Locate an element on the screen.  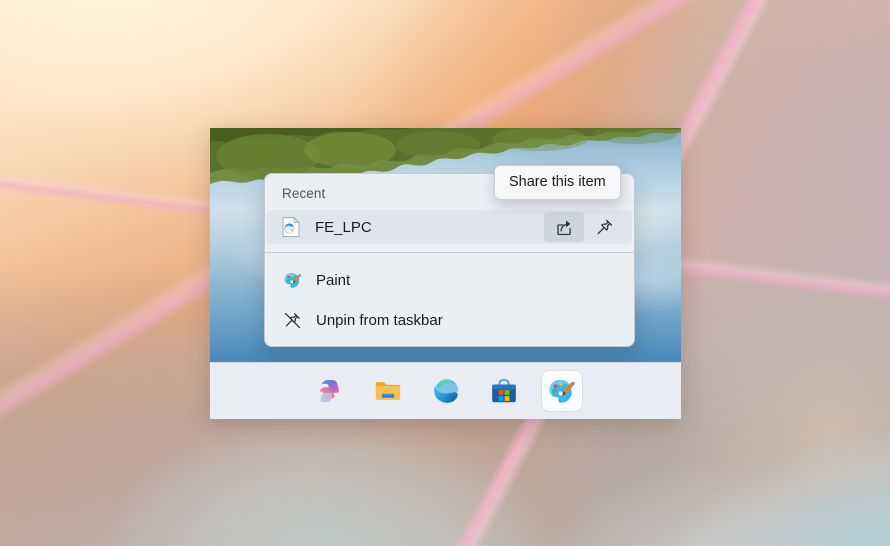
store-icon is located at coordinates (503, 390).